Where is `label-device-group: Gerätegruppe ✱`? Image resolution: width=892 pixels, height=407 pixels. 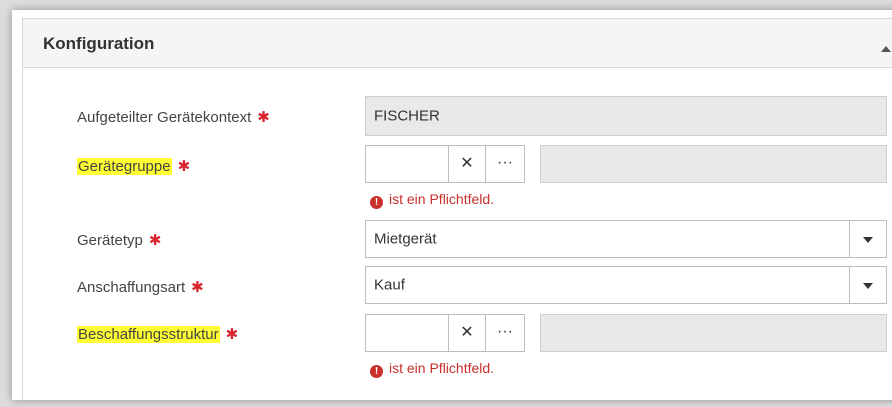 label-device-group: Gerätegruppe ✱ is located at coordinates (133, 166).